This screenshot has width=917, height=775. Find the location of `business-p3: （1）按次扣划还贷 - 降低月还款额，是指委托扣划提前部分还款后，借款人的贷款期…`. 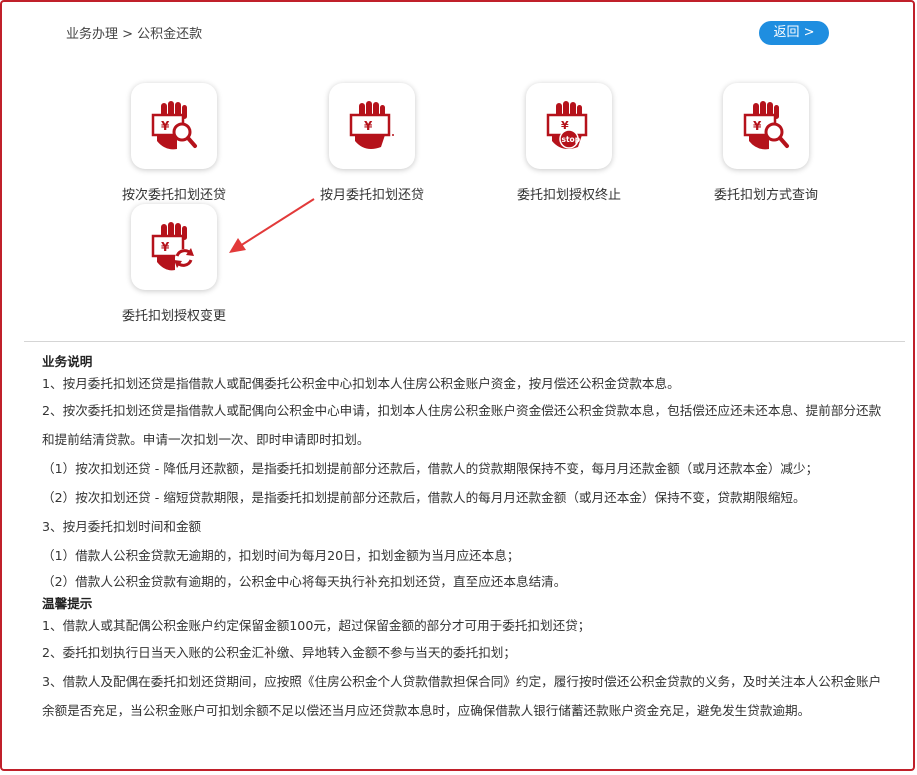

business-p3: （1）按次扣划还贷 - 降低月还款额，是指委托扣划提前部分还款后，借款人的贷款期… is located at coordinates (430, 468).